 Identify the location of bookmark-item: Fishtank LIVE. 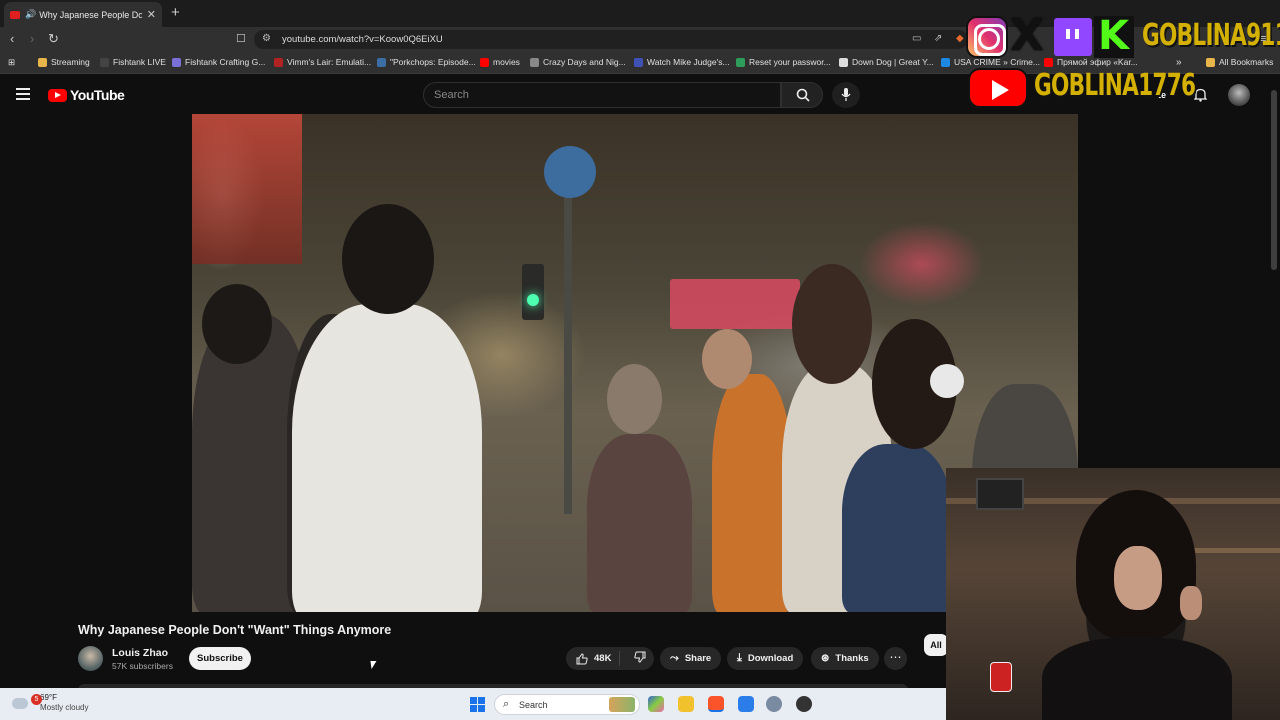
(133, 62).